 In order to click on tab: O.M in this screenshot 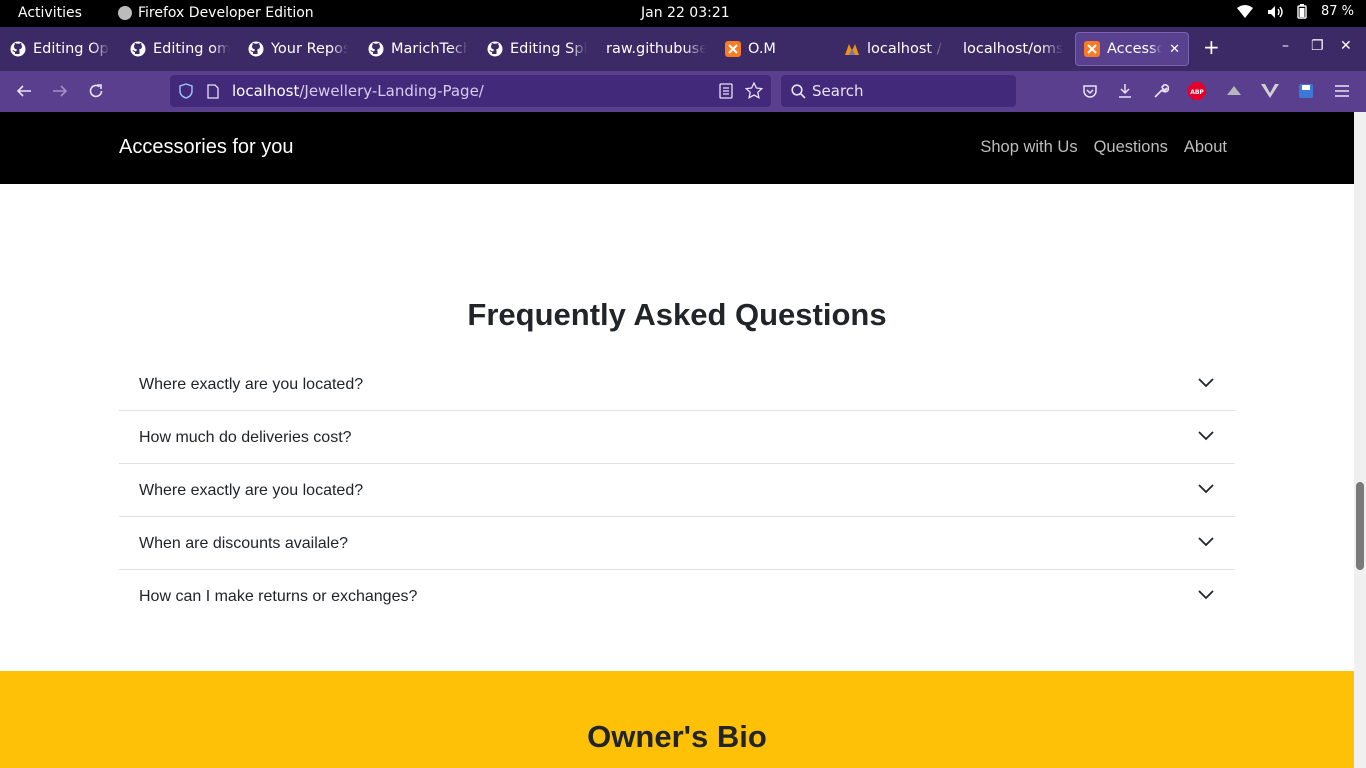, I will do `click(755, 49)`.